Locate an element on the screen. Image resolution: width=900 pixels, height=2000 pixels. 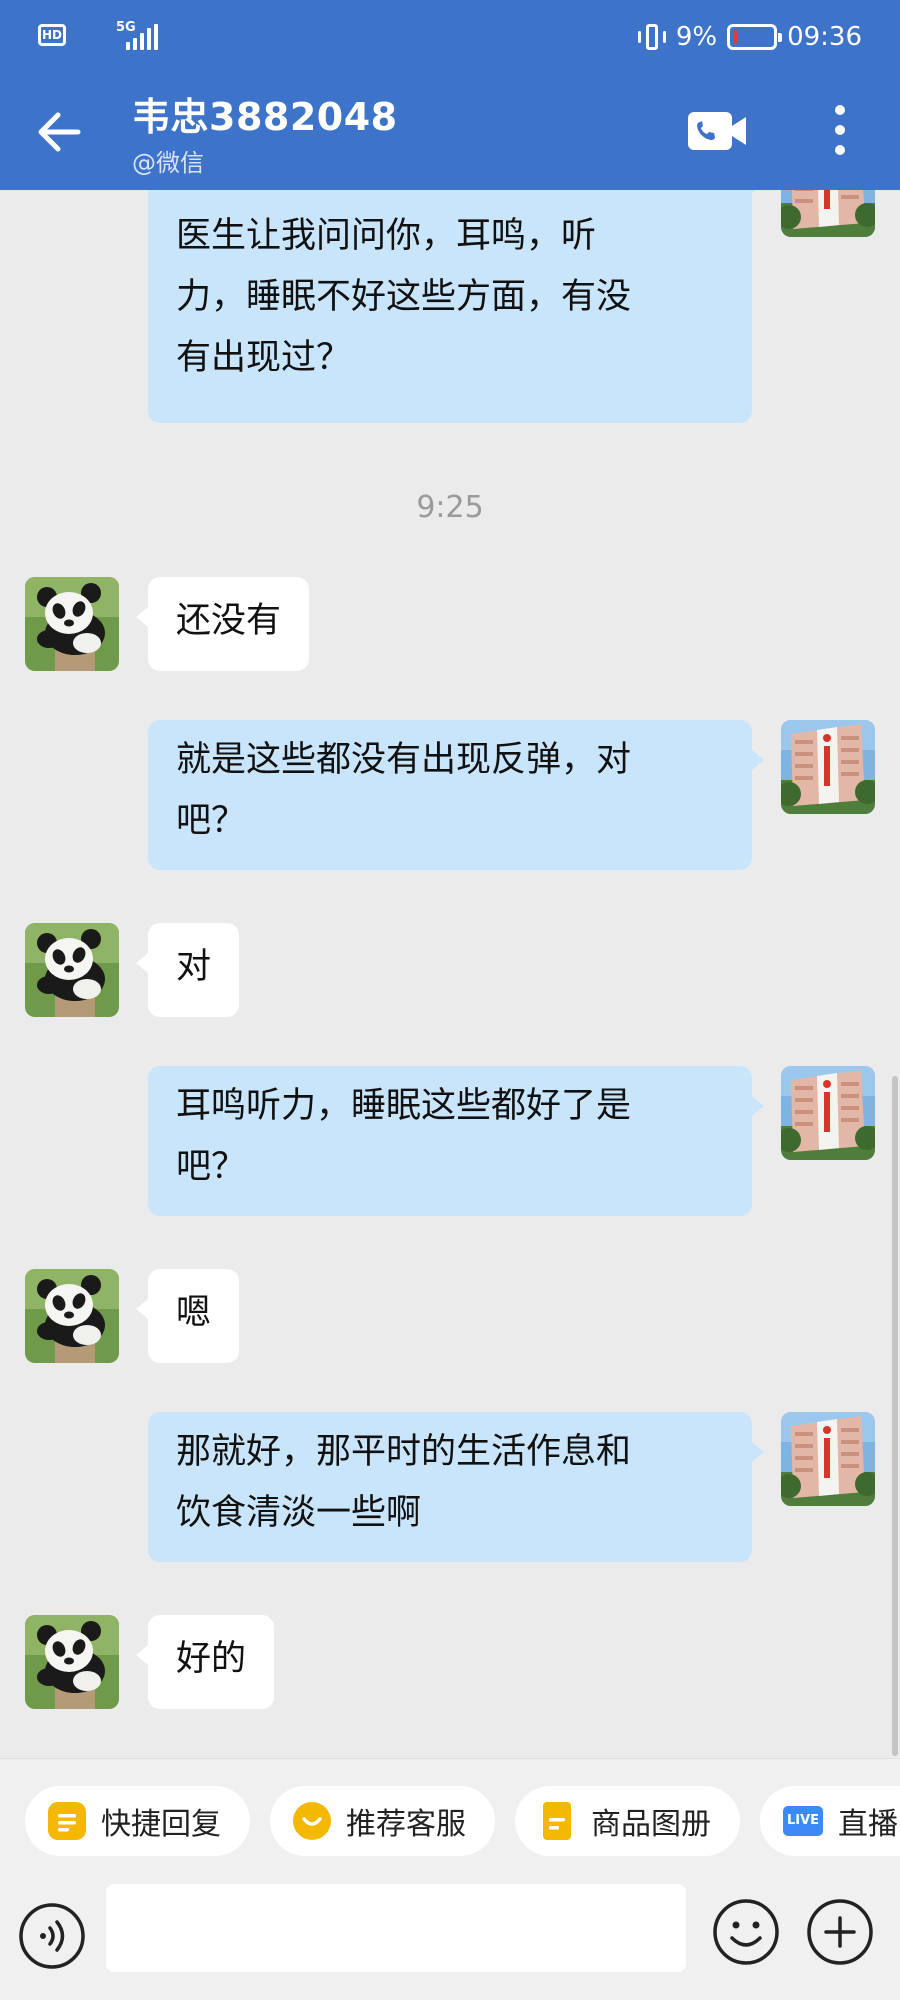
product-album-chip: 商品图册 is located at coordinates (627, 1821).